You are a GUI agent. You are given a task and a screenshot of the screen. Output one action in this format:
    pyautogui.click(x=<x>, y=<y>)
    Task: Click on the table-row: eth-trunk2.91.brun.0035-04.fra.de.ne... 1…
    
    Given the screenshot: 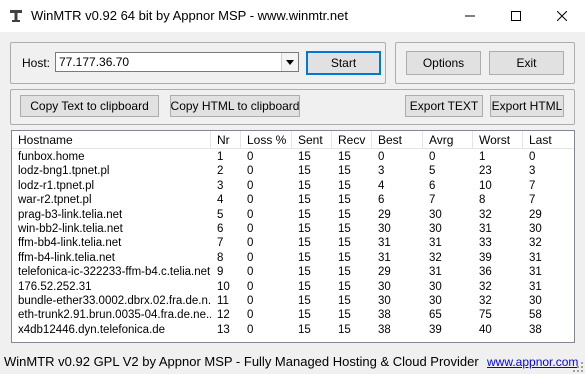 What is the action you would take?
    pyautogui.click(x=293, y=315)
    